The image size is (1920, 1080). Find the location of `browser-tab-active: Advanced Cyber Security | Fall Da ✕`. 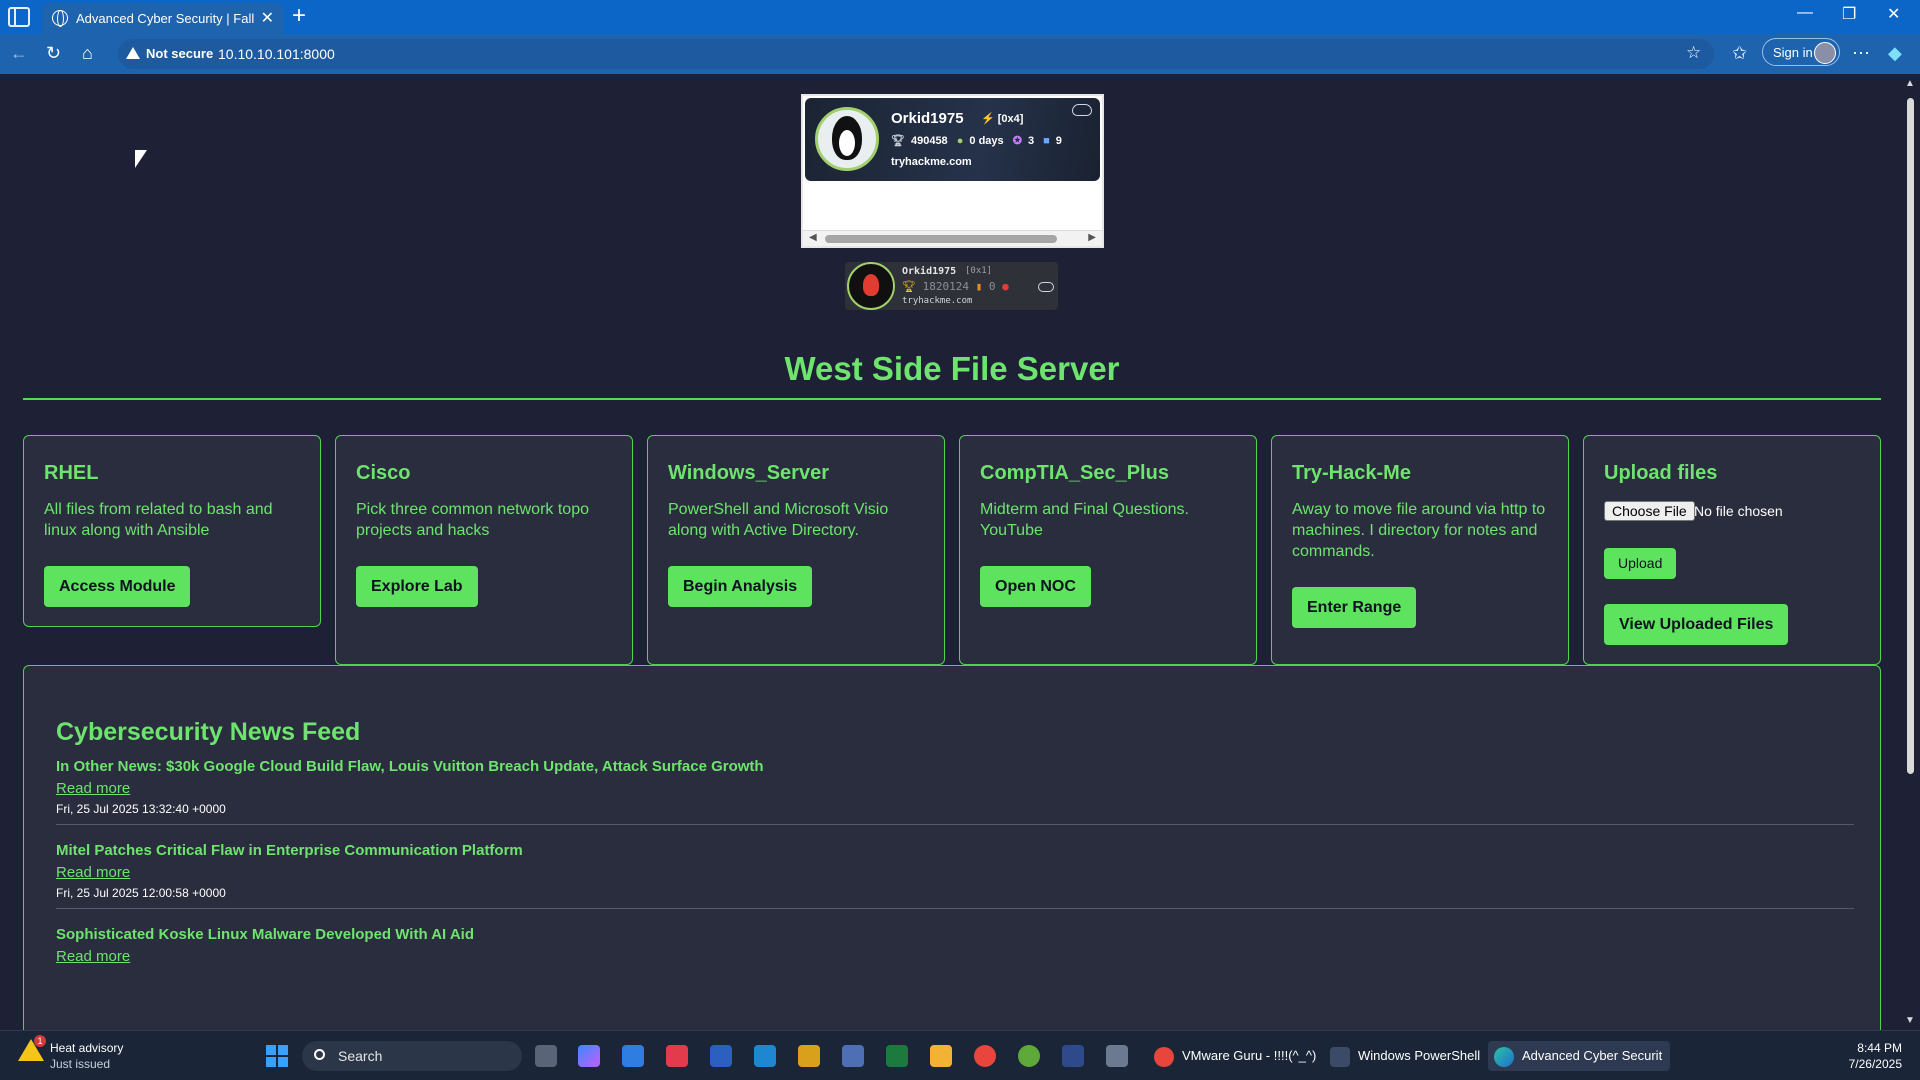

browser-tab-active: Advanced Cyber Security | Fall Da ✕ is located at coordinates (163, 18).